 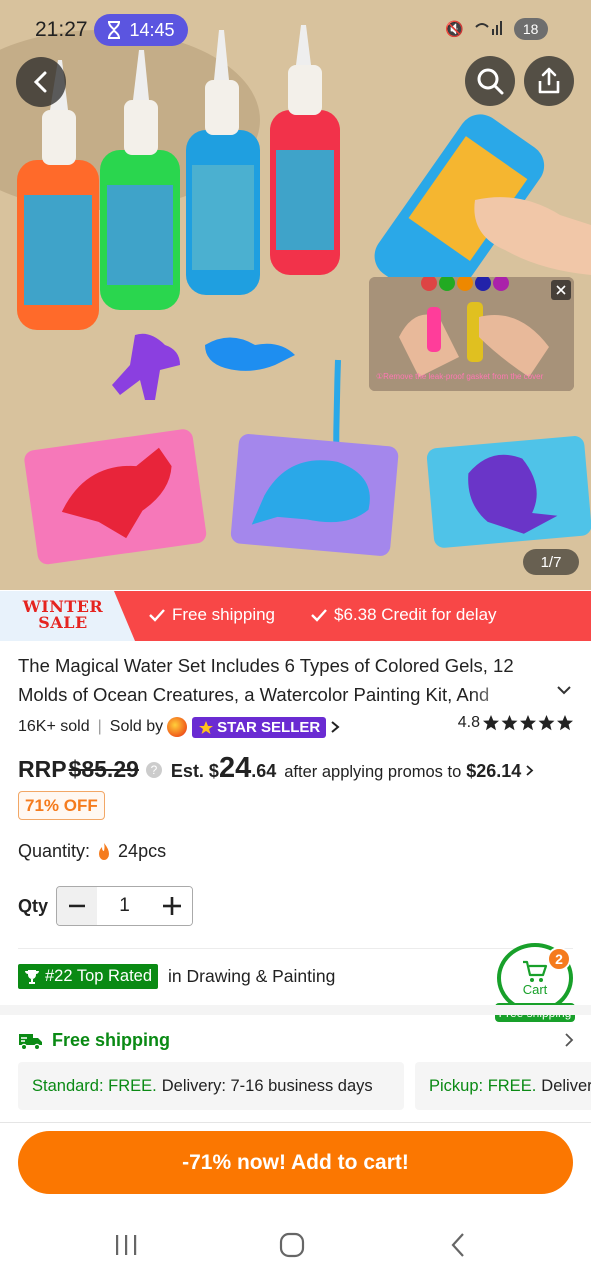 I want to click on image-counter: 1/7, so click(x=551, y=562).